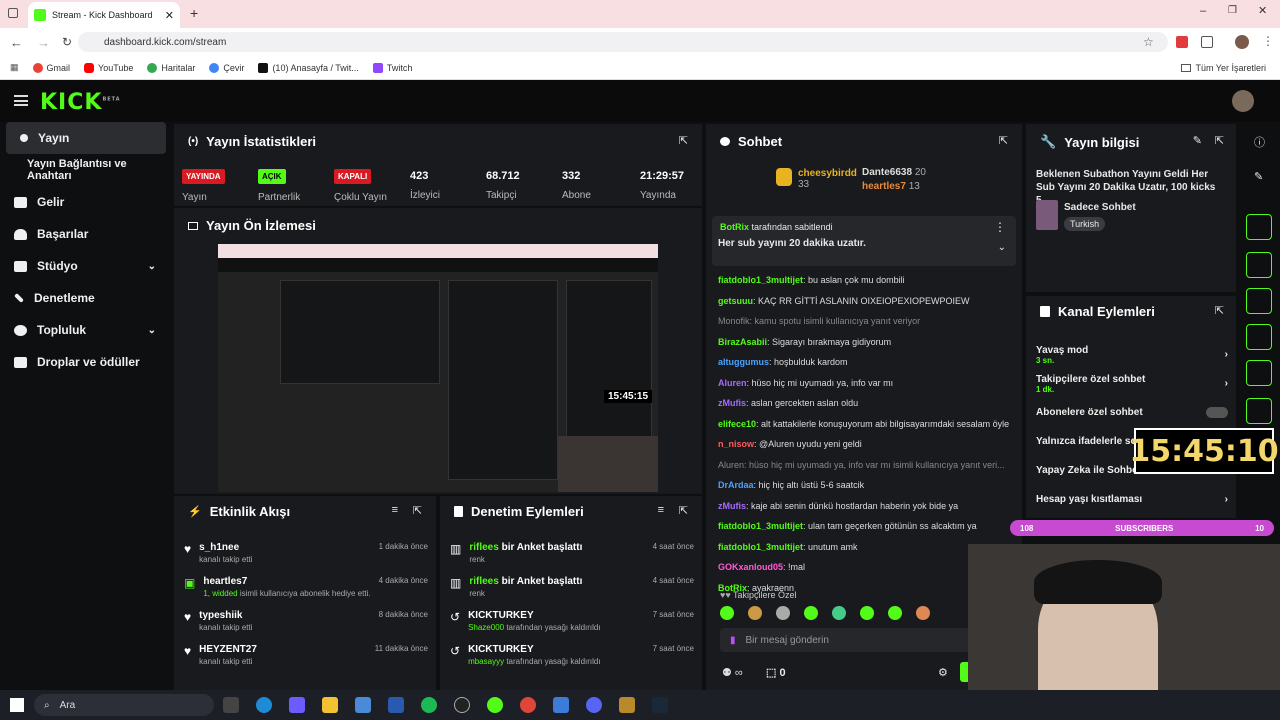 This screenshot has height=720, width=1280. Describe the element at coordinates (194, 13) in the screenshot. I see `new-tab-icon: +` at that location.